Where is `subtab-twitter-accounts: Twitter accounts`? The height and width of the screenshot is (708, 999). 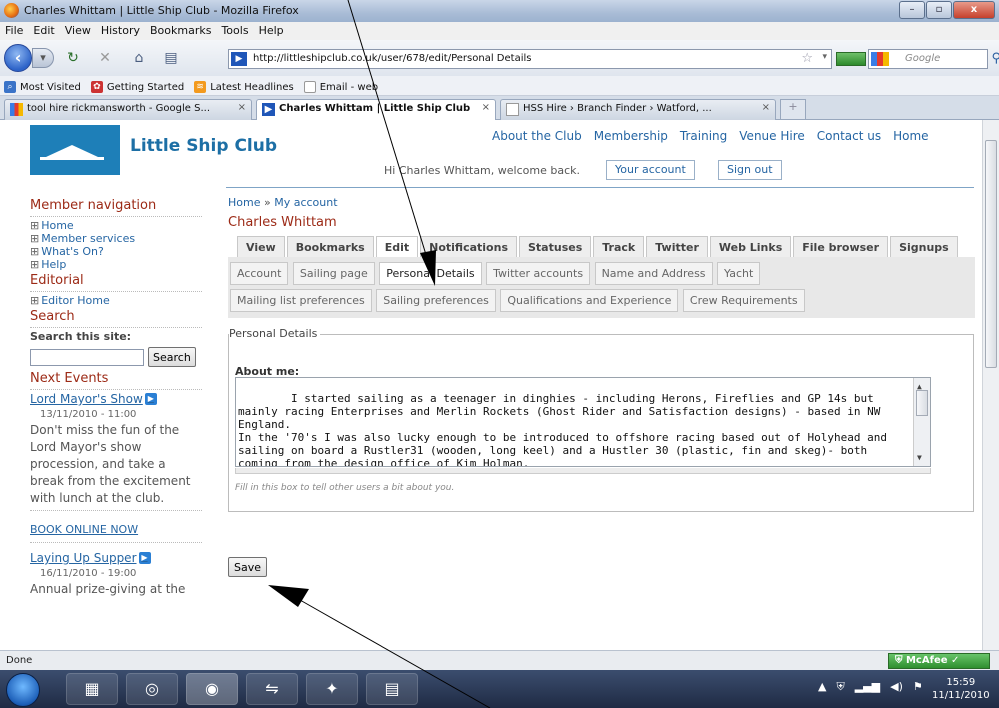
subtab-twitter-accounts: Twitter accounts is located at coordinates (538, 273).